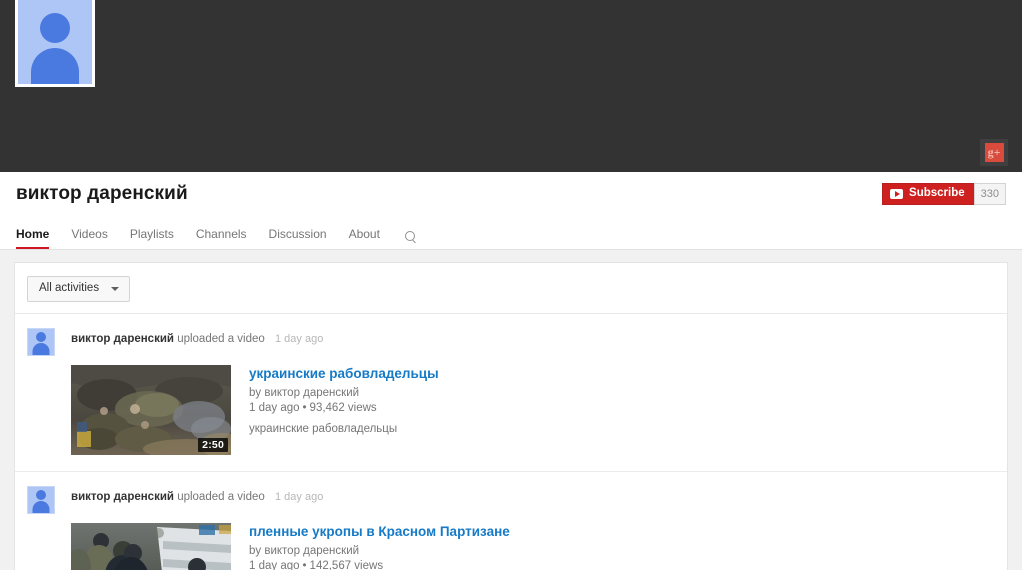 This screenshot has height=570, width=1022. What do you see at coordinates (410, 236) in the screenshot?
I see `search-glyph` at bounding box center [410, 236].